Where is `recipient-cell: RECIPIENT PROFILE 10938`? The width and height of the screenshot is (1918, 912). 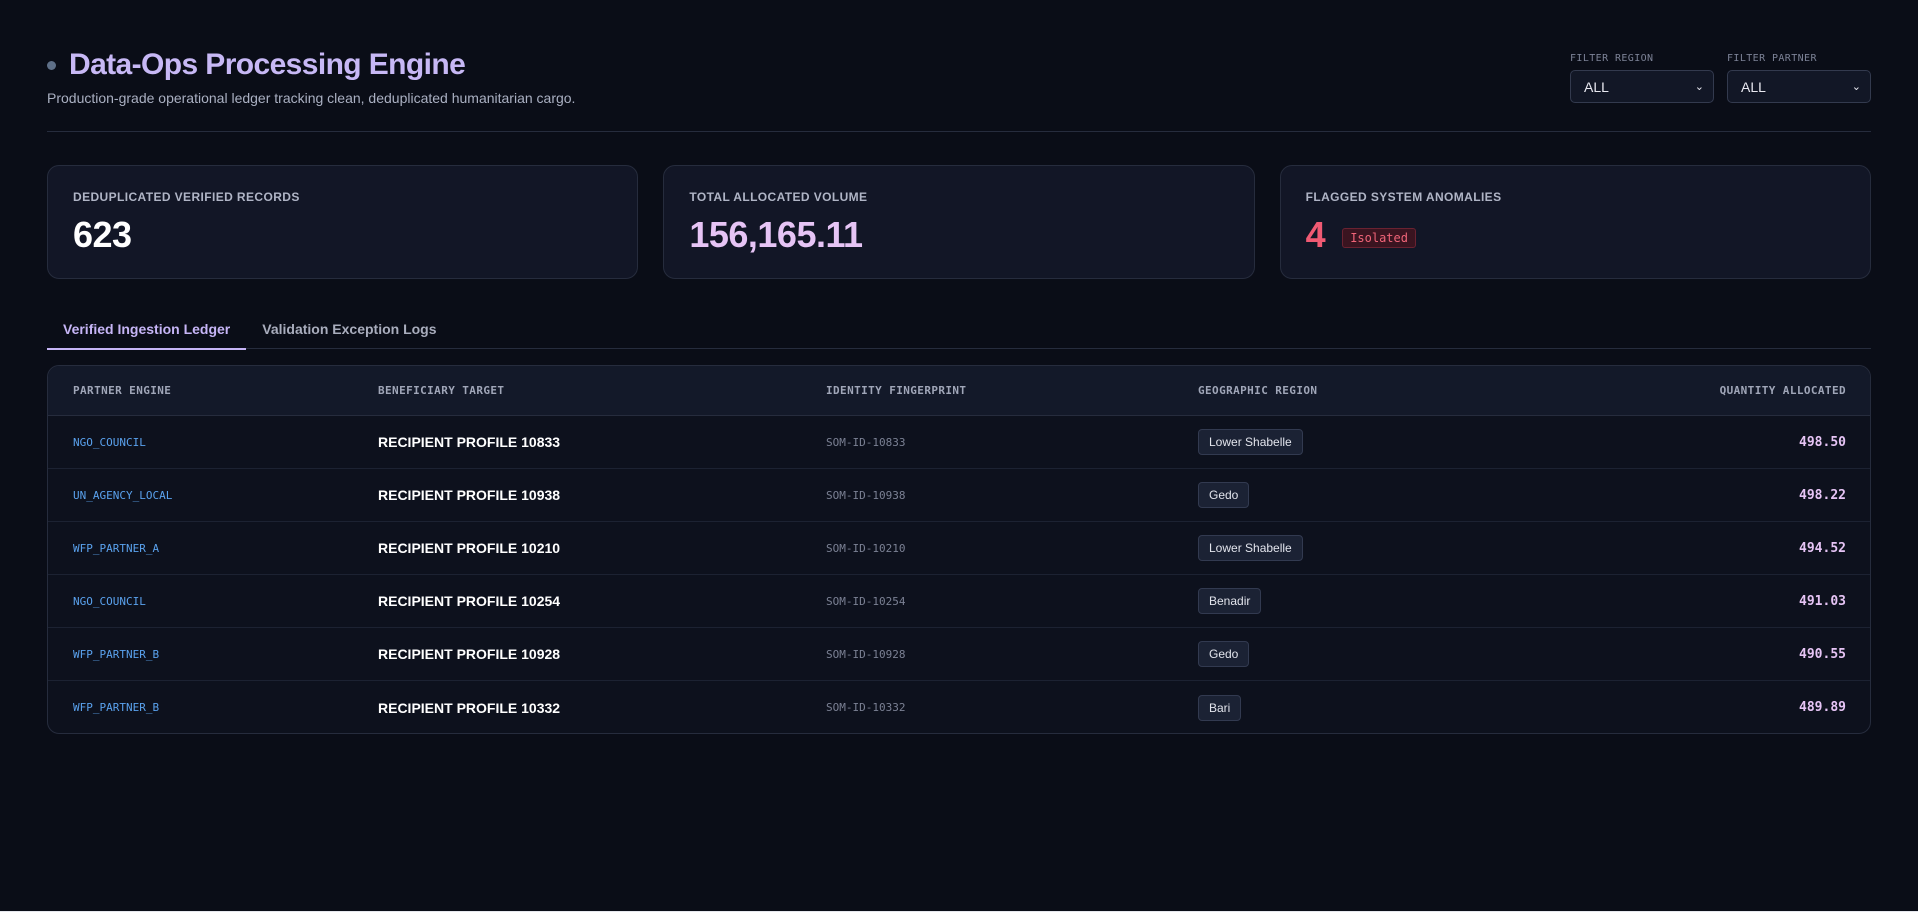
recipient-cell: RECIPIENT PROFILE 10938 is located at coordinates (469, 495).